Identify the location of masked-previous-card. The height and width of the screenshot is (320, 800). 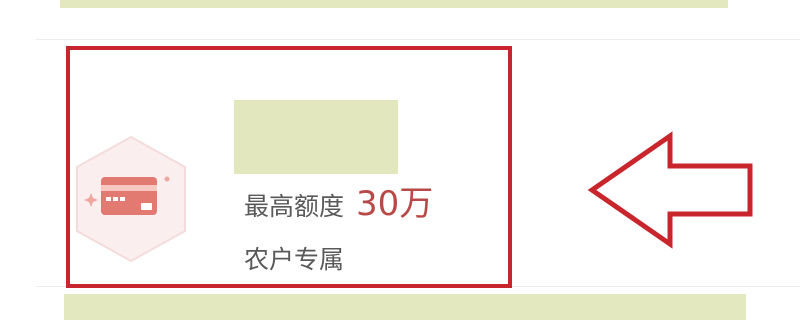
(394, 4).